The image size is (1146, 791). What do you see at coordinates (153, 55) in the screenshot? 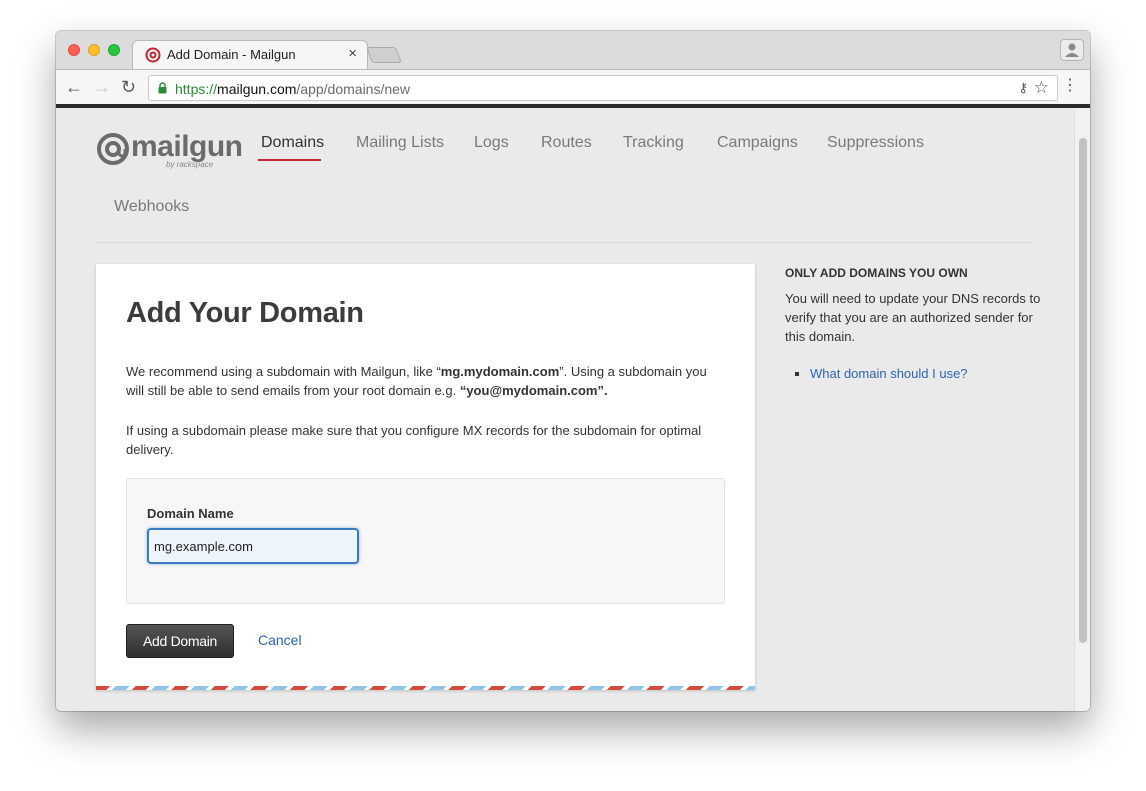
I see `mailgun-favicon-icon` at bounding box center [153, 55].